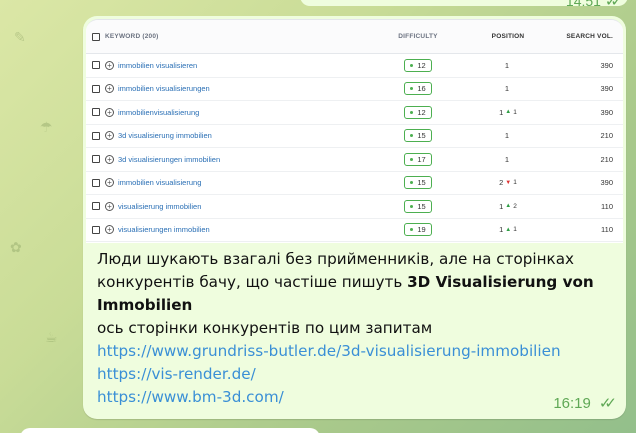 This screenshot has width=636, height=433. I want to click on header-difficulty: DIFFICULTY, so click(418, 36).